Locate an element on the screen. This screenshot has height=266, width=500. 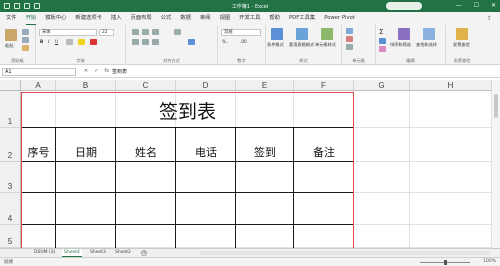
row-header: 2 is located at coordinates (10, 145).